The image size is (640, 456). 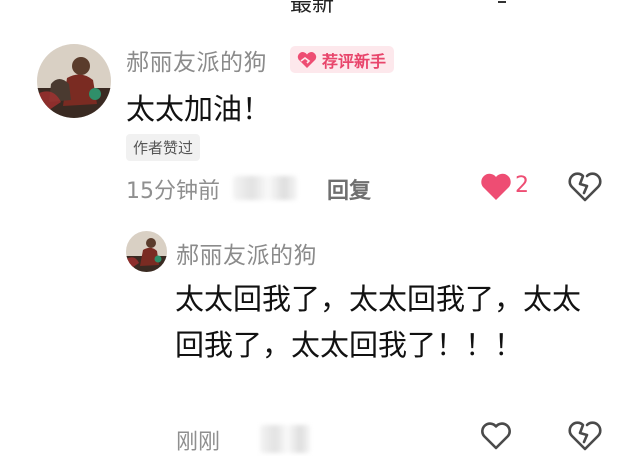 What do you see at coordinates (199, 109) in the screenshot?
I see `comment-text: 太太加油！` at bounding box center [199, 109].